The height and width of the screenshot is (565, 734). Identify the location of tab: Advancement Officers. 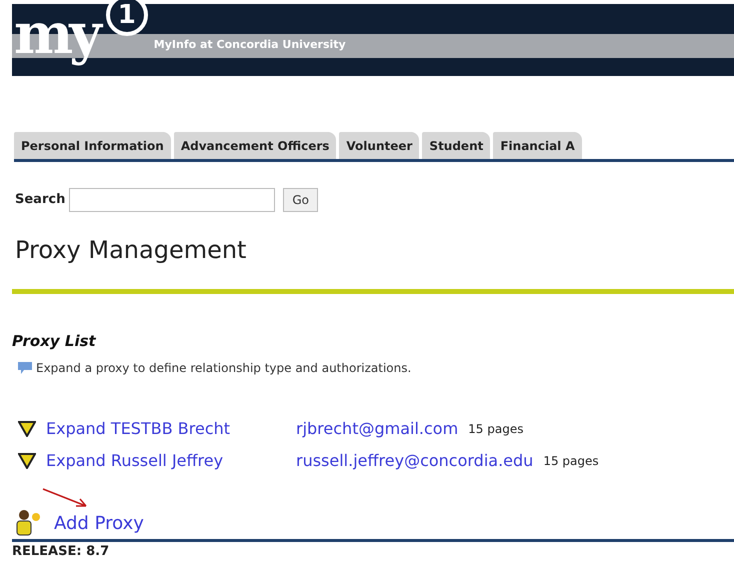
(255, 145).